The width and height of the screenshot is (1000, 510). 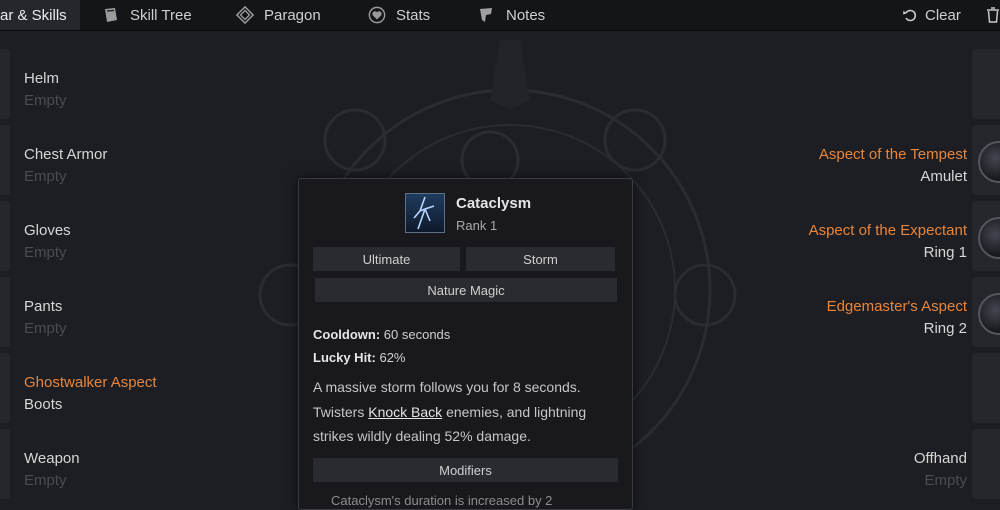 I want to click on shield-heart-icon, so click(x=377, y=15).